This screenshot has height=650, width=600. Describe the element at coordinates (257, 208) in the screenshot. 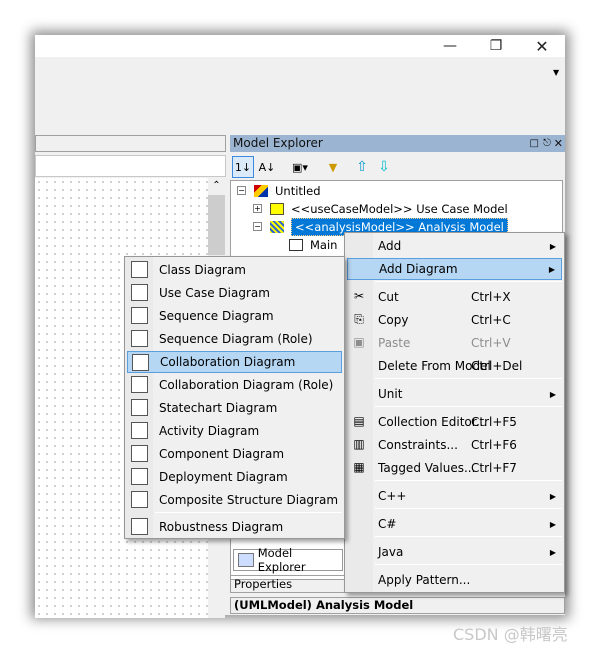

I see `expand-icon: +` at that location.